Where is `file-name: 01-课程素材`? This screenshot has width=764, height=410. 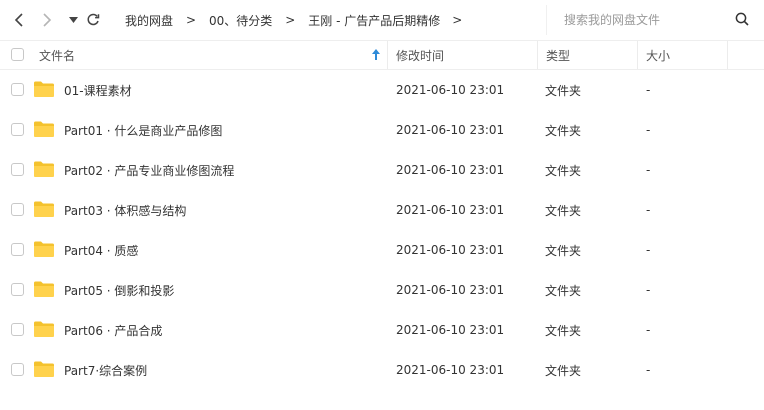
file-name: 01-课程素材 is located at coordinates (98, 90).